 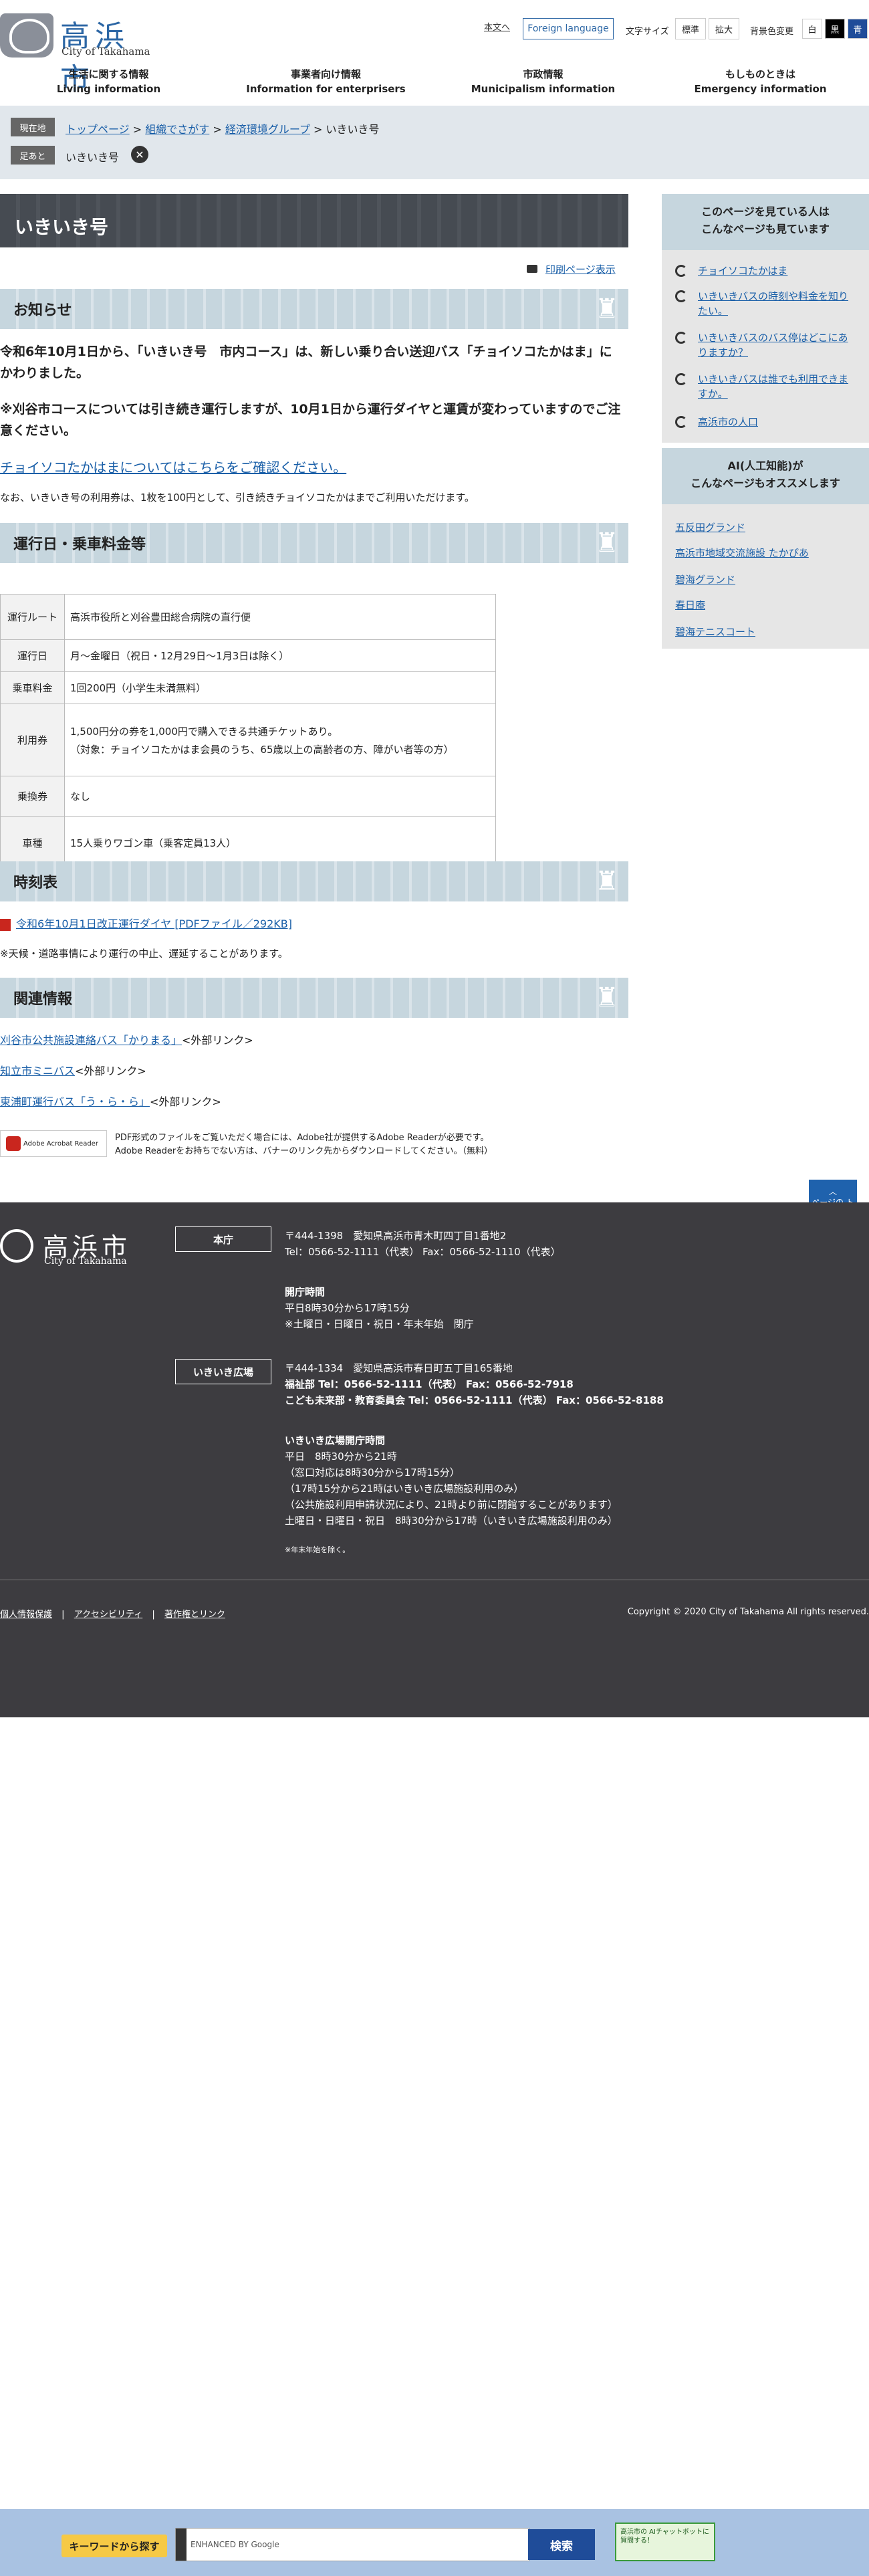 What do you see at coordinates (760, 81) in the screenshot?
I see `nav-emergency: もしものときは Emergency information` at bounding box center [760, 81].